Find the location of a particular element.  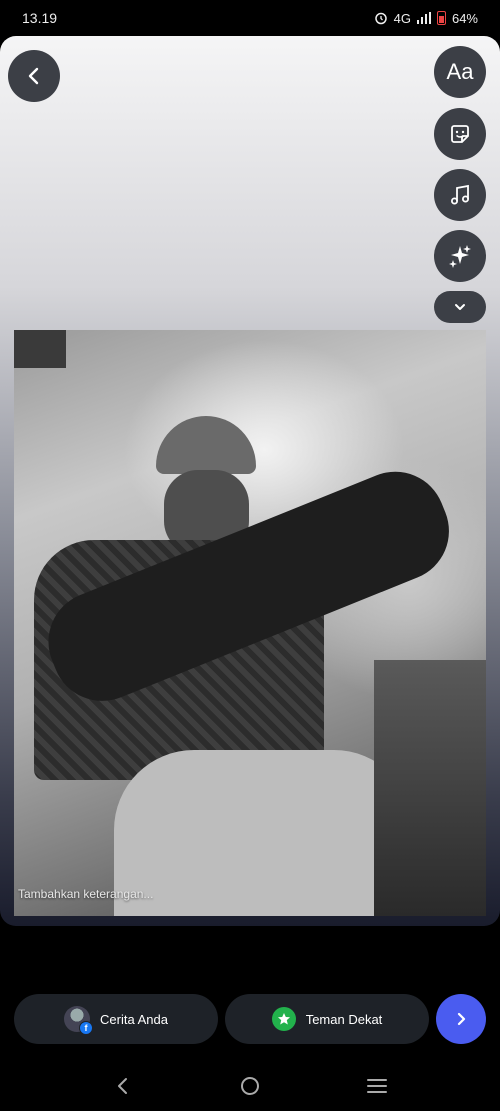

sticker-button is located at coordinates (460, 134).